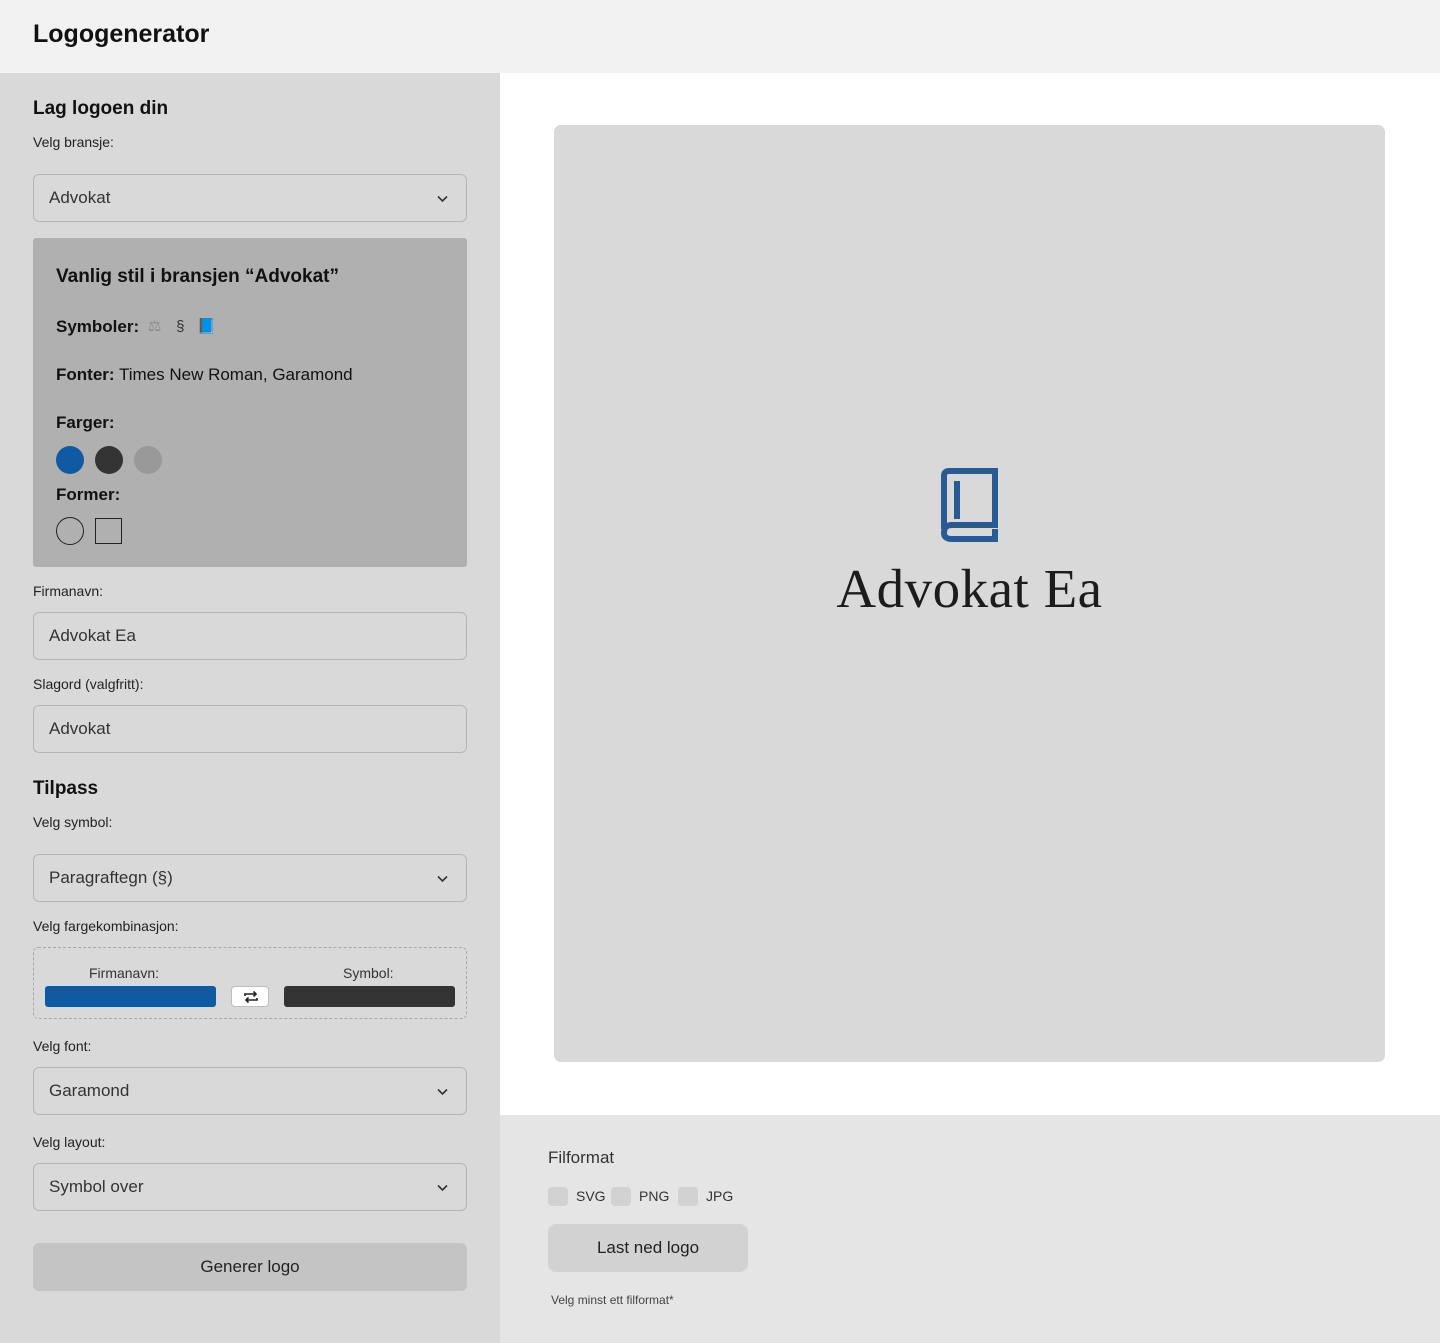  I want to click on industry-label: Velg bransje:, so click(73, 142).